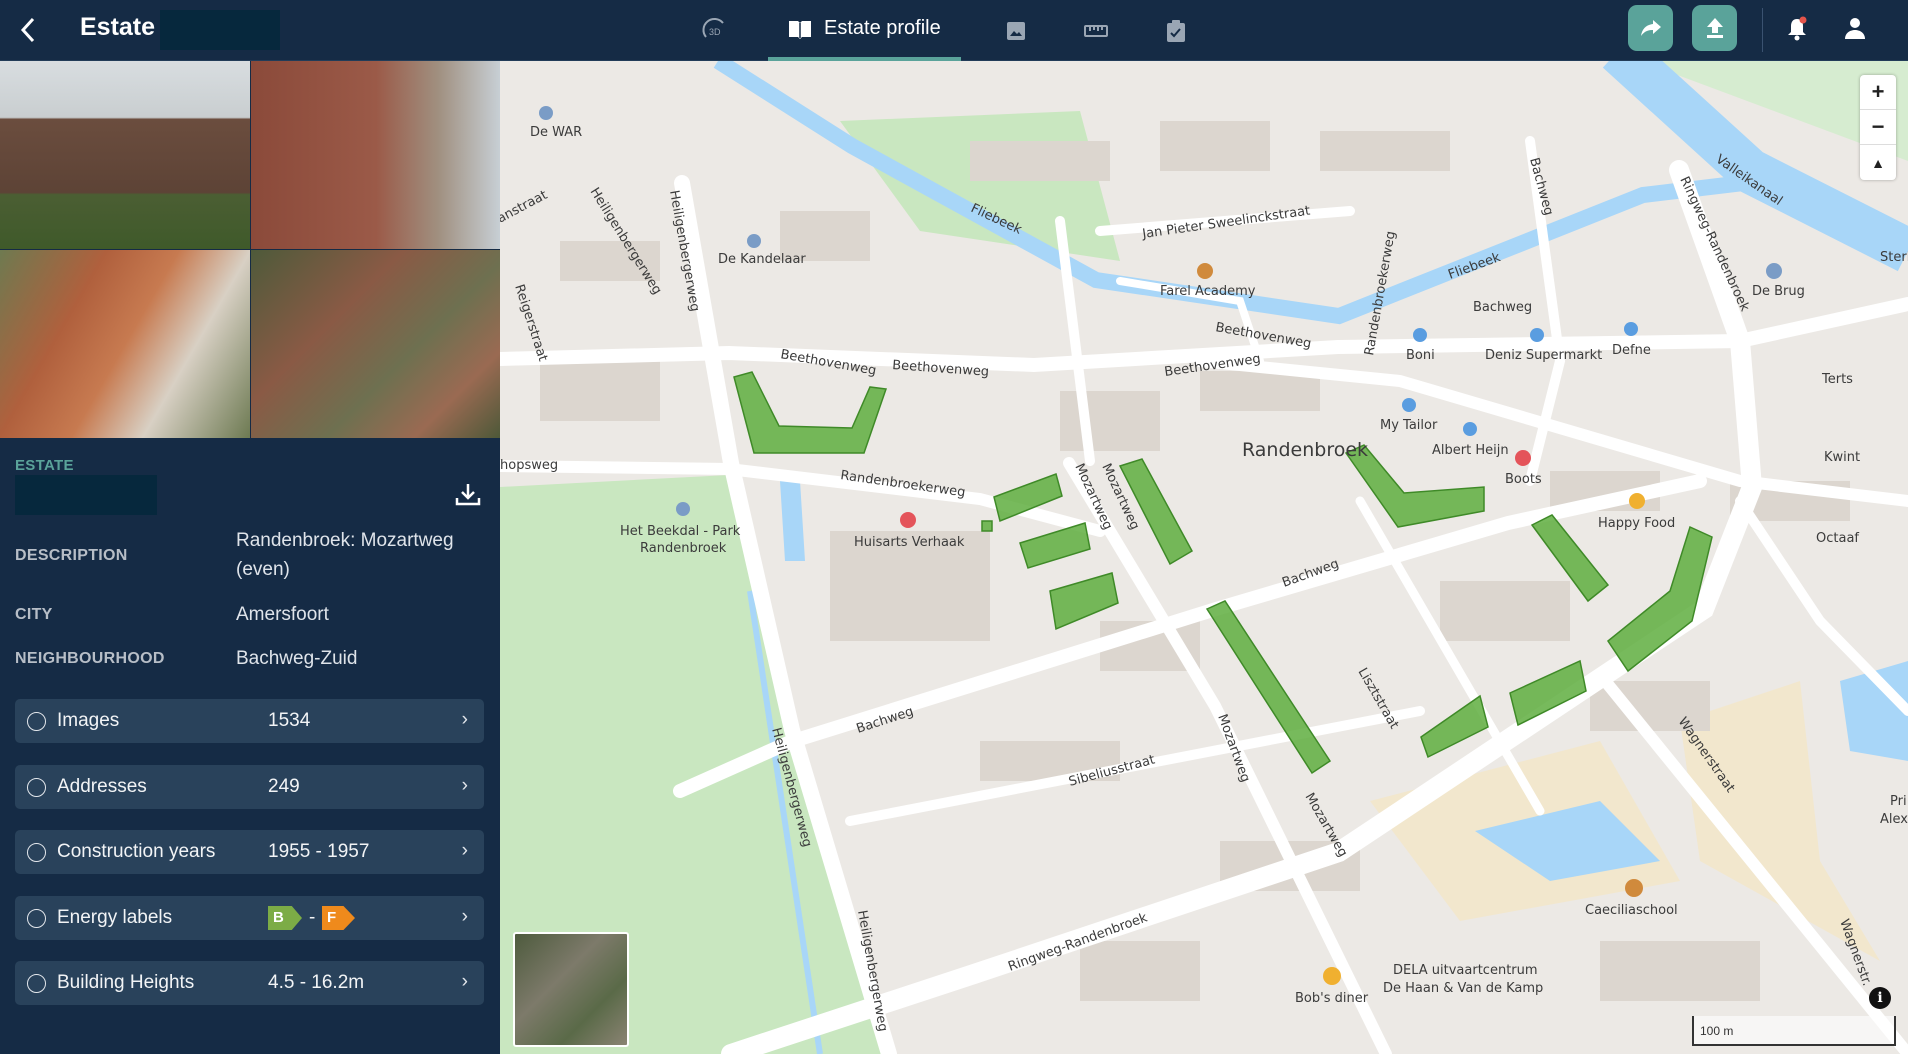 The height and width of the screenshot is (1054, 1908). I want to click on notifications-button, so click(1797, 31).